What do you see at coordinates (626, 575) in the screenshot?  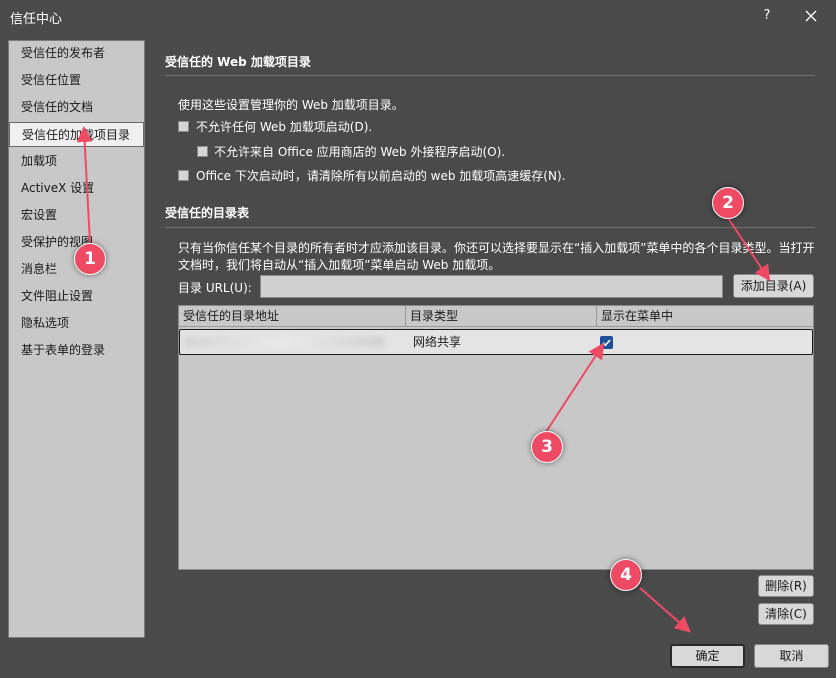 I see `annotation-badge-4: 4` at bounding box center [626, 575].